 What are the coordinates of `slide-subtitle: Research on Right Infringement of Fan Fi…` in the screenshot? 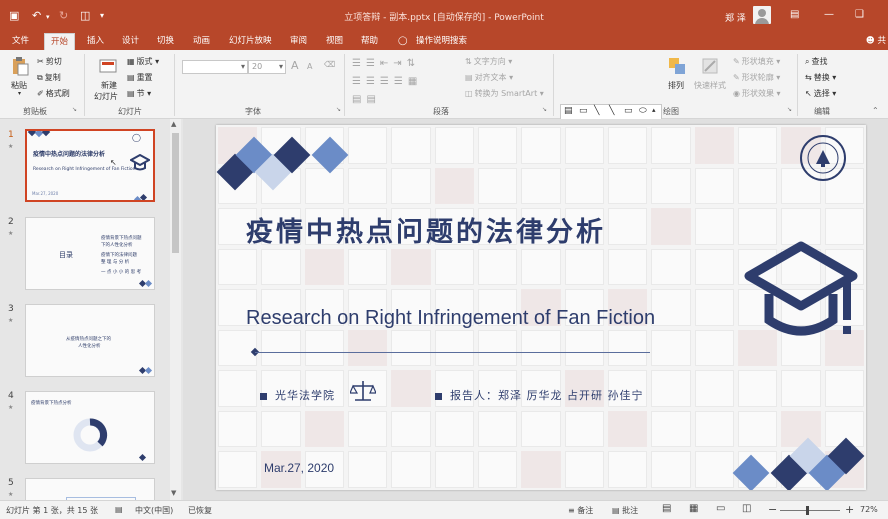 It's located at (450, 318).